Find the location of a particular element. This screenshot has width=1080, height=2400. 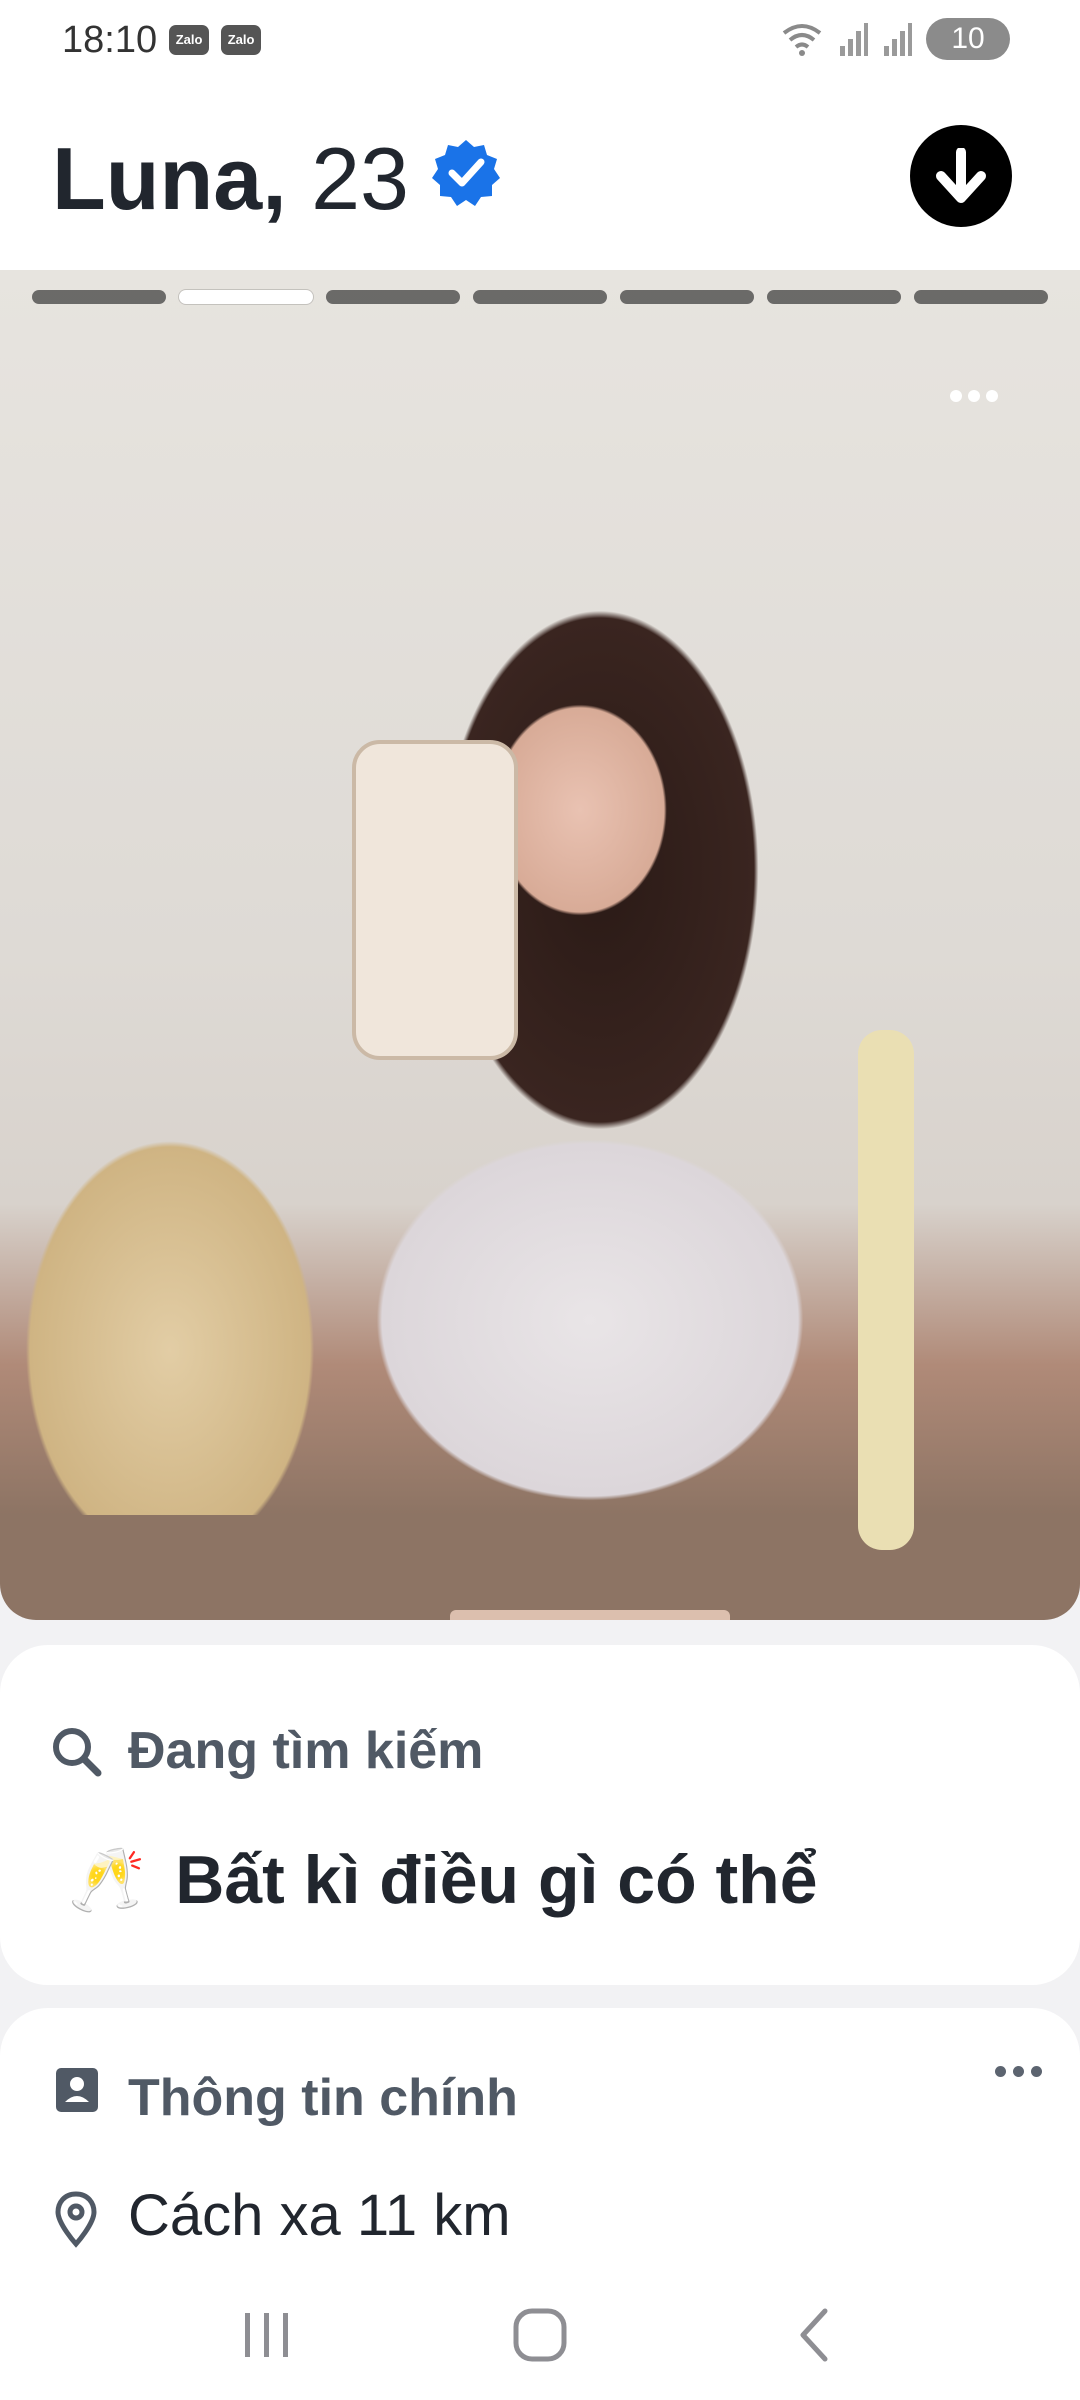

profile-title: Luna, 23 is located at coordinates (230, 179).